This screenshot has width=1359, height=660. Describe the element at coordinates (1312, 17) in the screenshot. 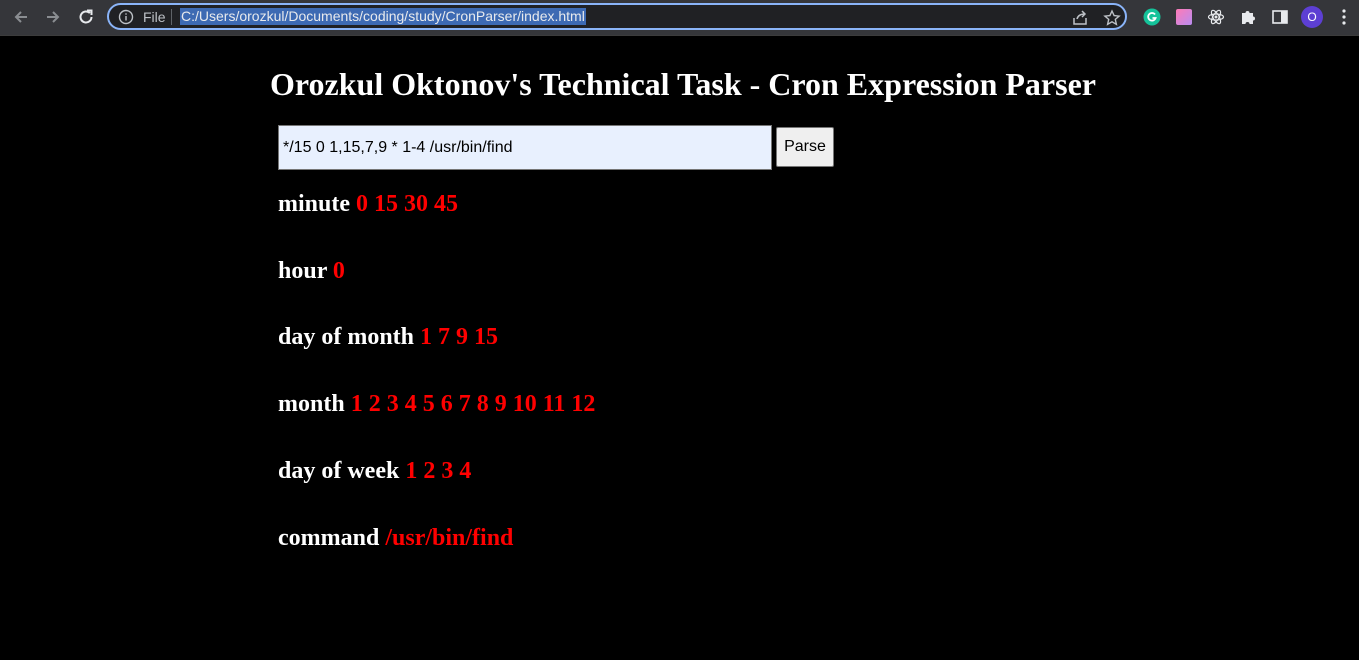

I see `profile-avatar: O` at that location.